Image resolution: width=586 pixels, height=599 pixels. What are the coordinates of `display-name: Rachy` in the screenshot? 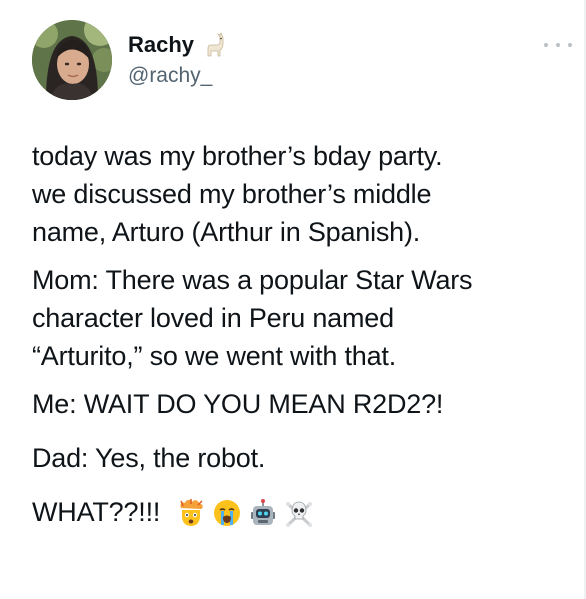 It's located at (177, 45).